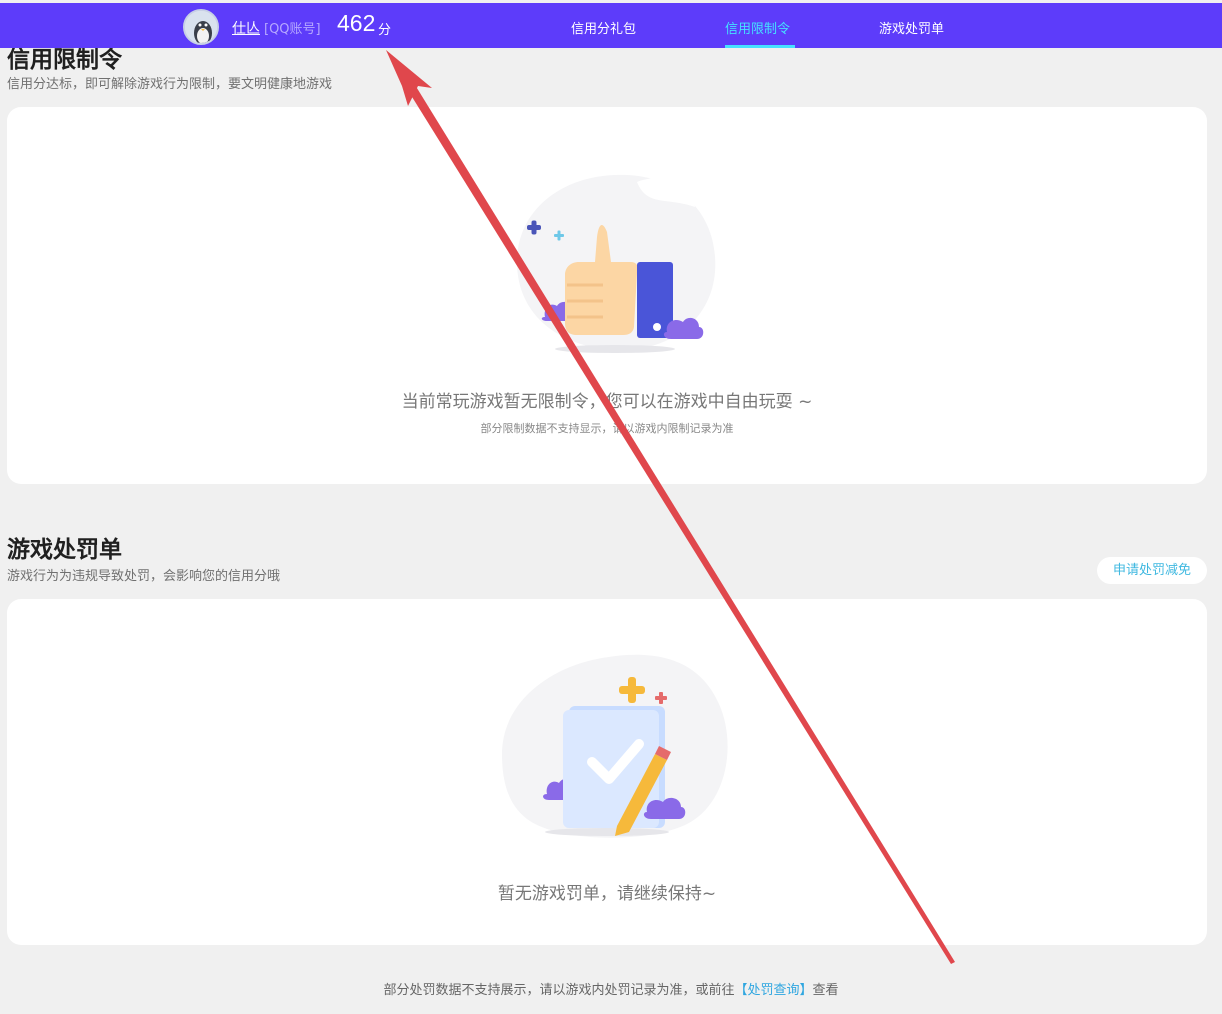  What do you see at coordinates (616, 263) in the screenshot?
I see `thumbs-up-illustration` at bounding box center [616, 263].